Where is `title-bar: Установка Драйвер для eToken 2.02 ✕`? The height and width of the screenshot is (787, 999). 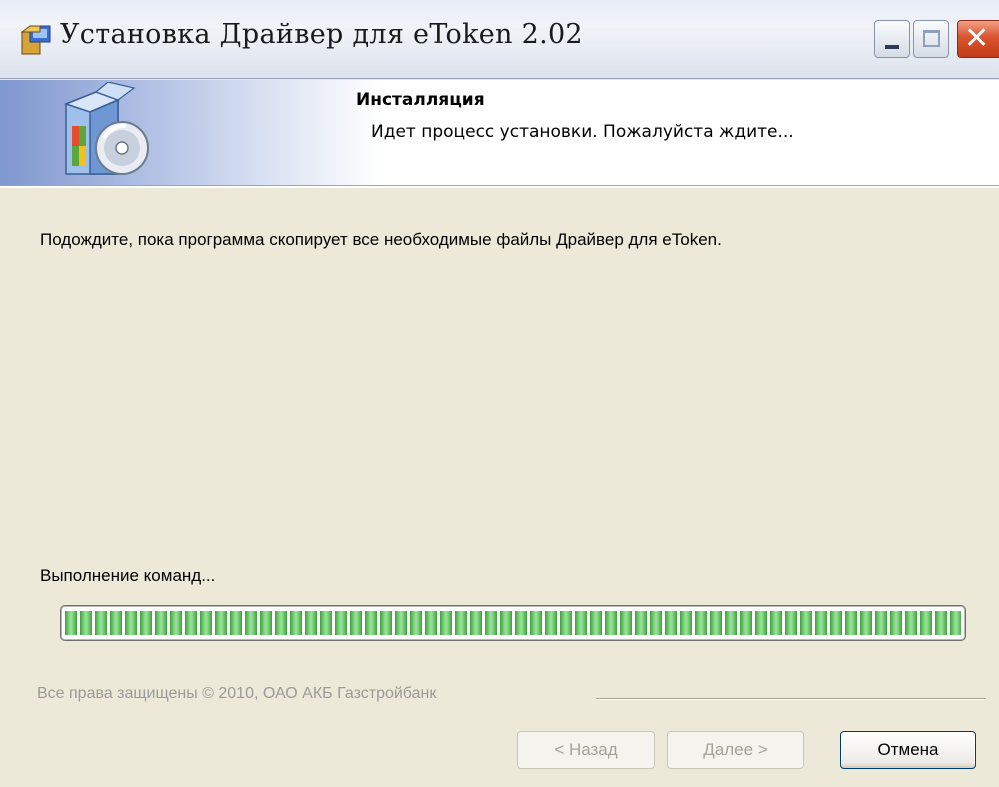
title-bar: Установка Драйвер для eToken 2.02 ✕ is located at coordinates (499, 39).